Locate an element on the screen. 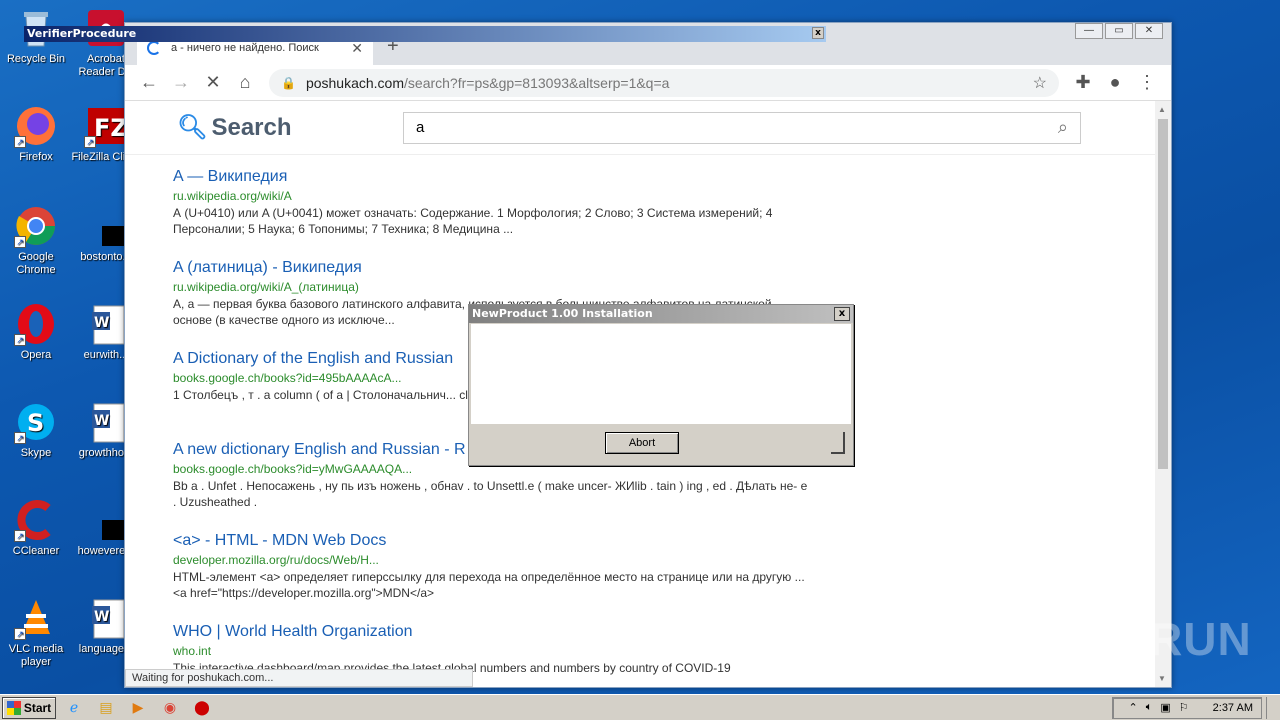 This screenshot has width=1280, height=720. start-button: Start is located at coordinates (29, 707).